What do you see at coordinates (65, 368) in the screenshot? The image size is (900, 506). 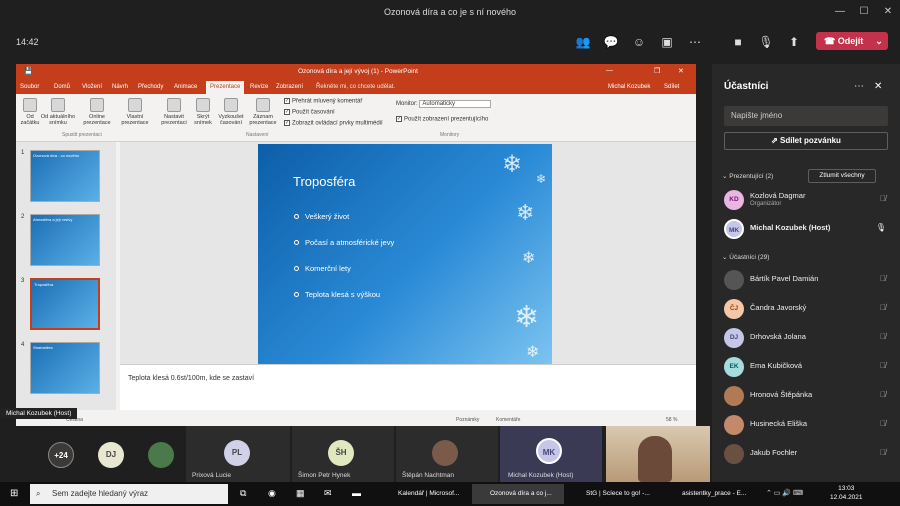 I see `slide-thumbnail: Stratosféra` at bounding box center [65, 368].